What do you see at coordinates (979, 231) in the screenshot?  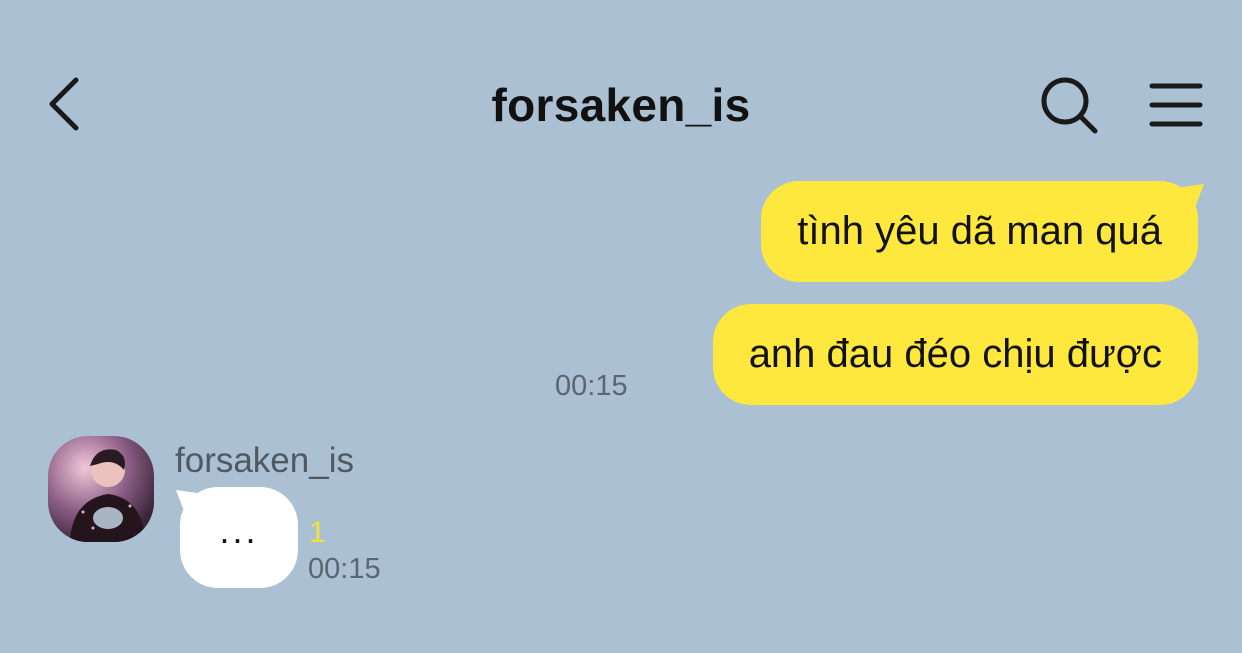 I see `sent-message: tình yêu dã man quá` at bounding box center [979, 231].